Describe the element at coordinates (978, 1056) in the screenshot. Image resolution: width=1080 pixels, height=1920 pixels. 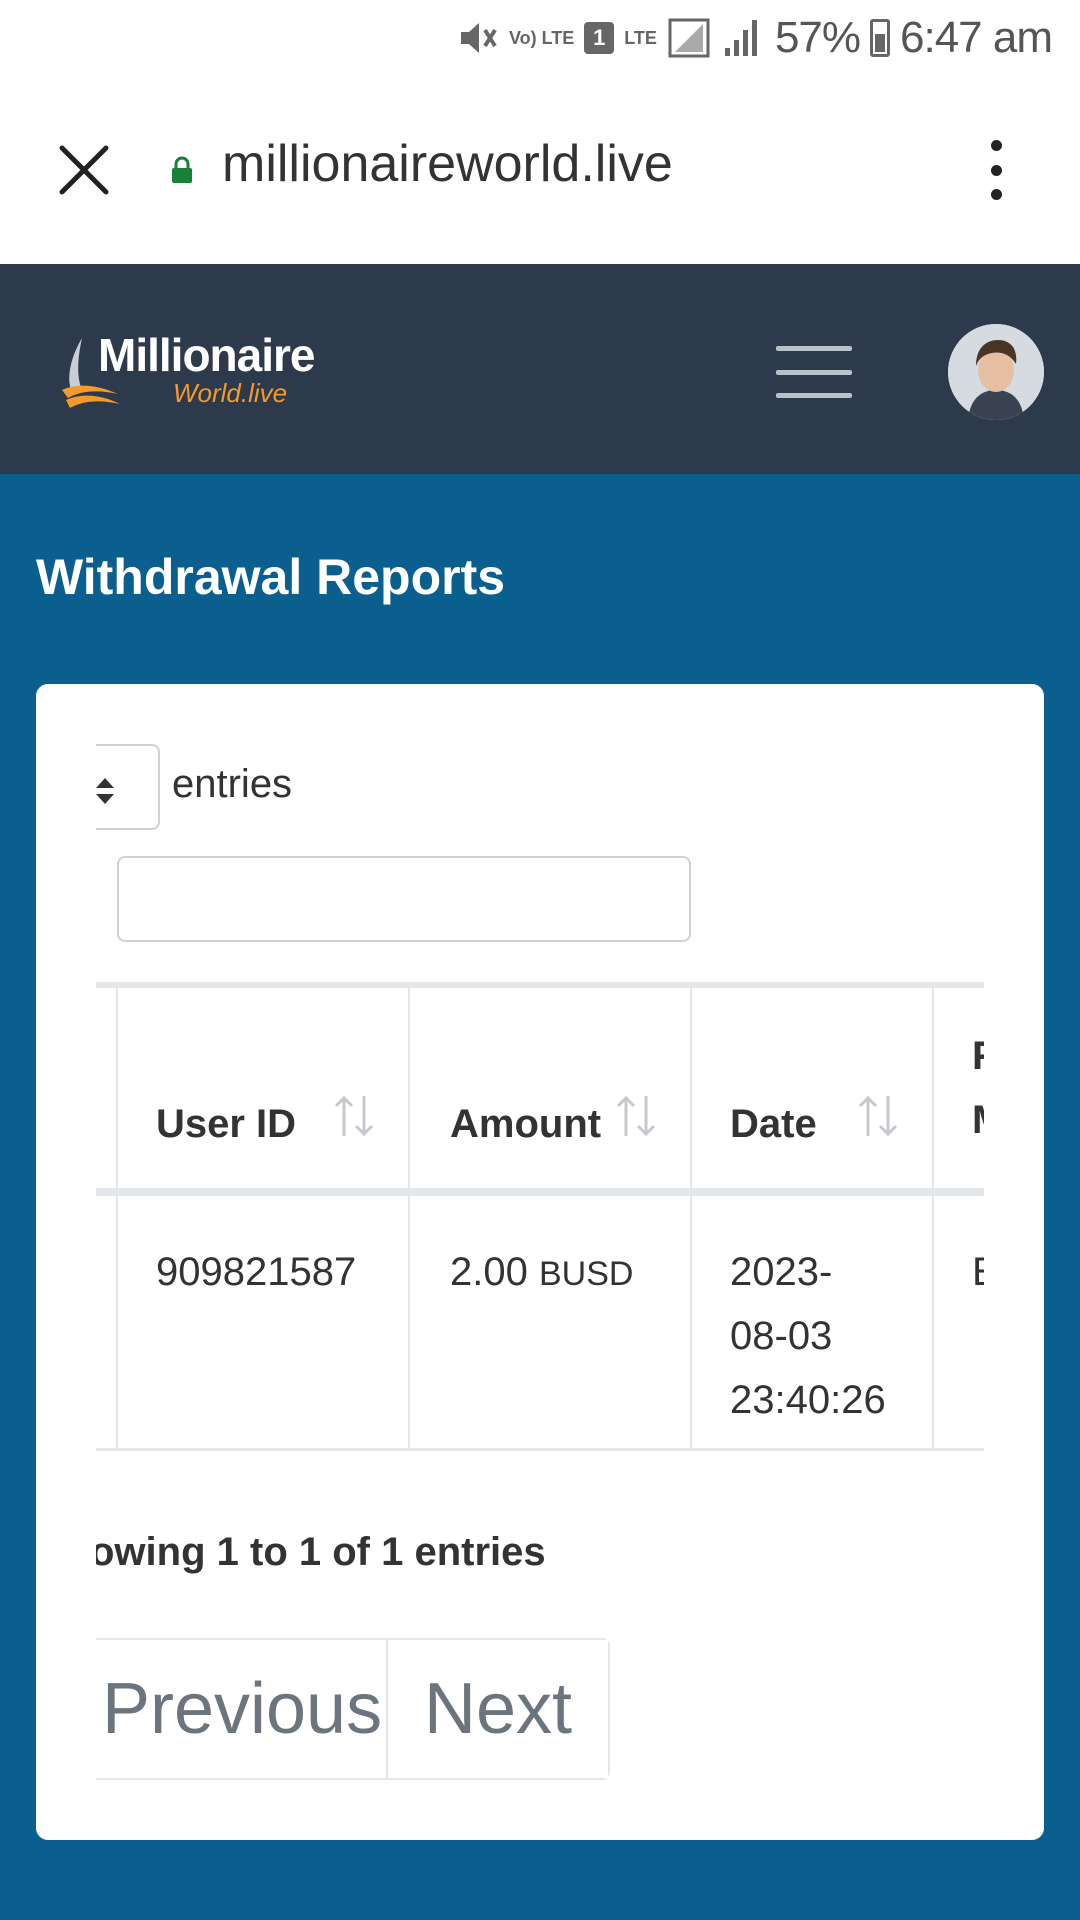
I see `header-cut-line1: F` at that location.